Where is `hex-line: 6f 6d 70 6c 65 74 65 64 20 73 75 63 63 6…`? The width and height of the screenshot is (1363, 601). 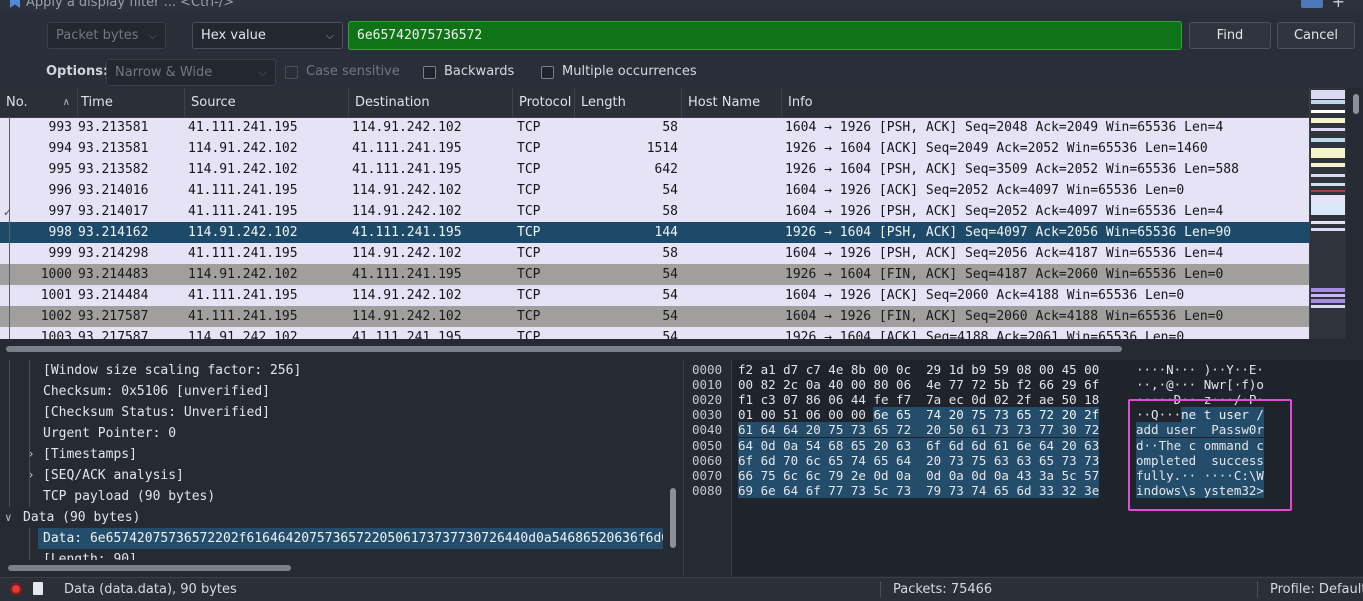 hex-line: 6f 6d 70 6c 65 74 65 64 20 73 75 63 63 6… is located at coordinates (919, 460).